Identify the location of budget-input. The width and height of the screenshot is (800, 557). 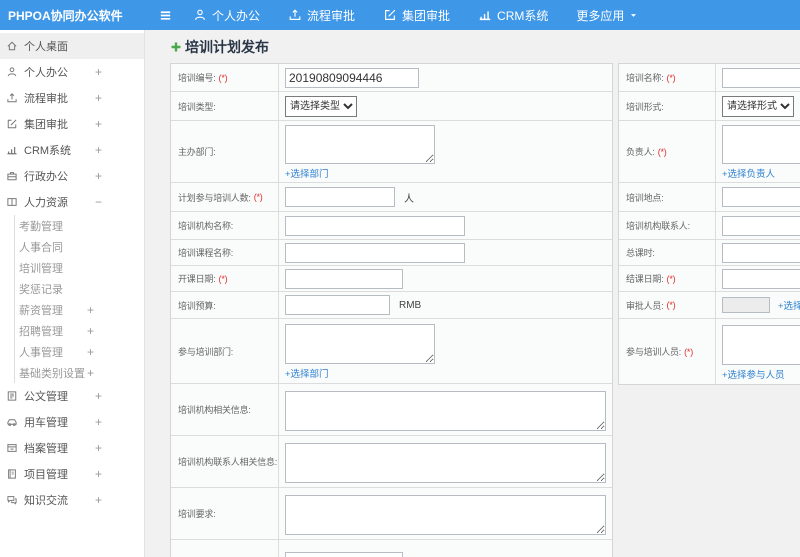
(337, 305).